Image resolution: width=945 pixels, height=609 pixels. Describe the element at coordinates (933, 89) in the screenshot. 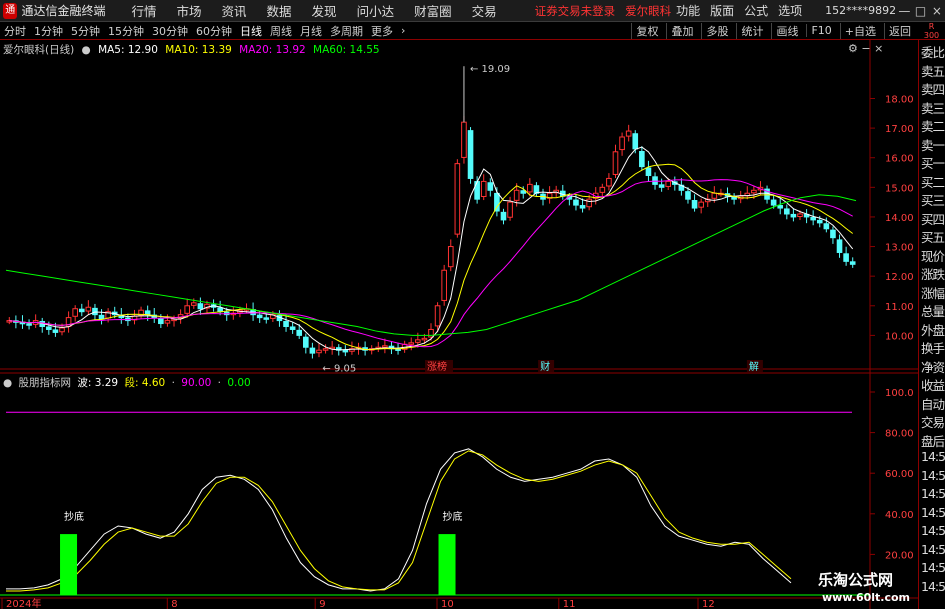

I see `sidebar-item: 卖四` at that location.